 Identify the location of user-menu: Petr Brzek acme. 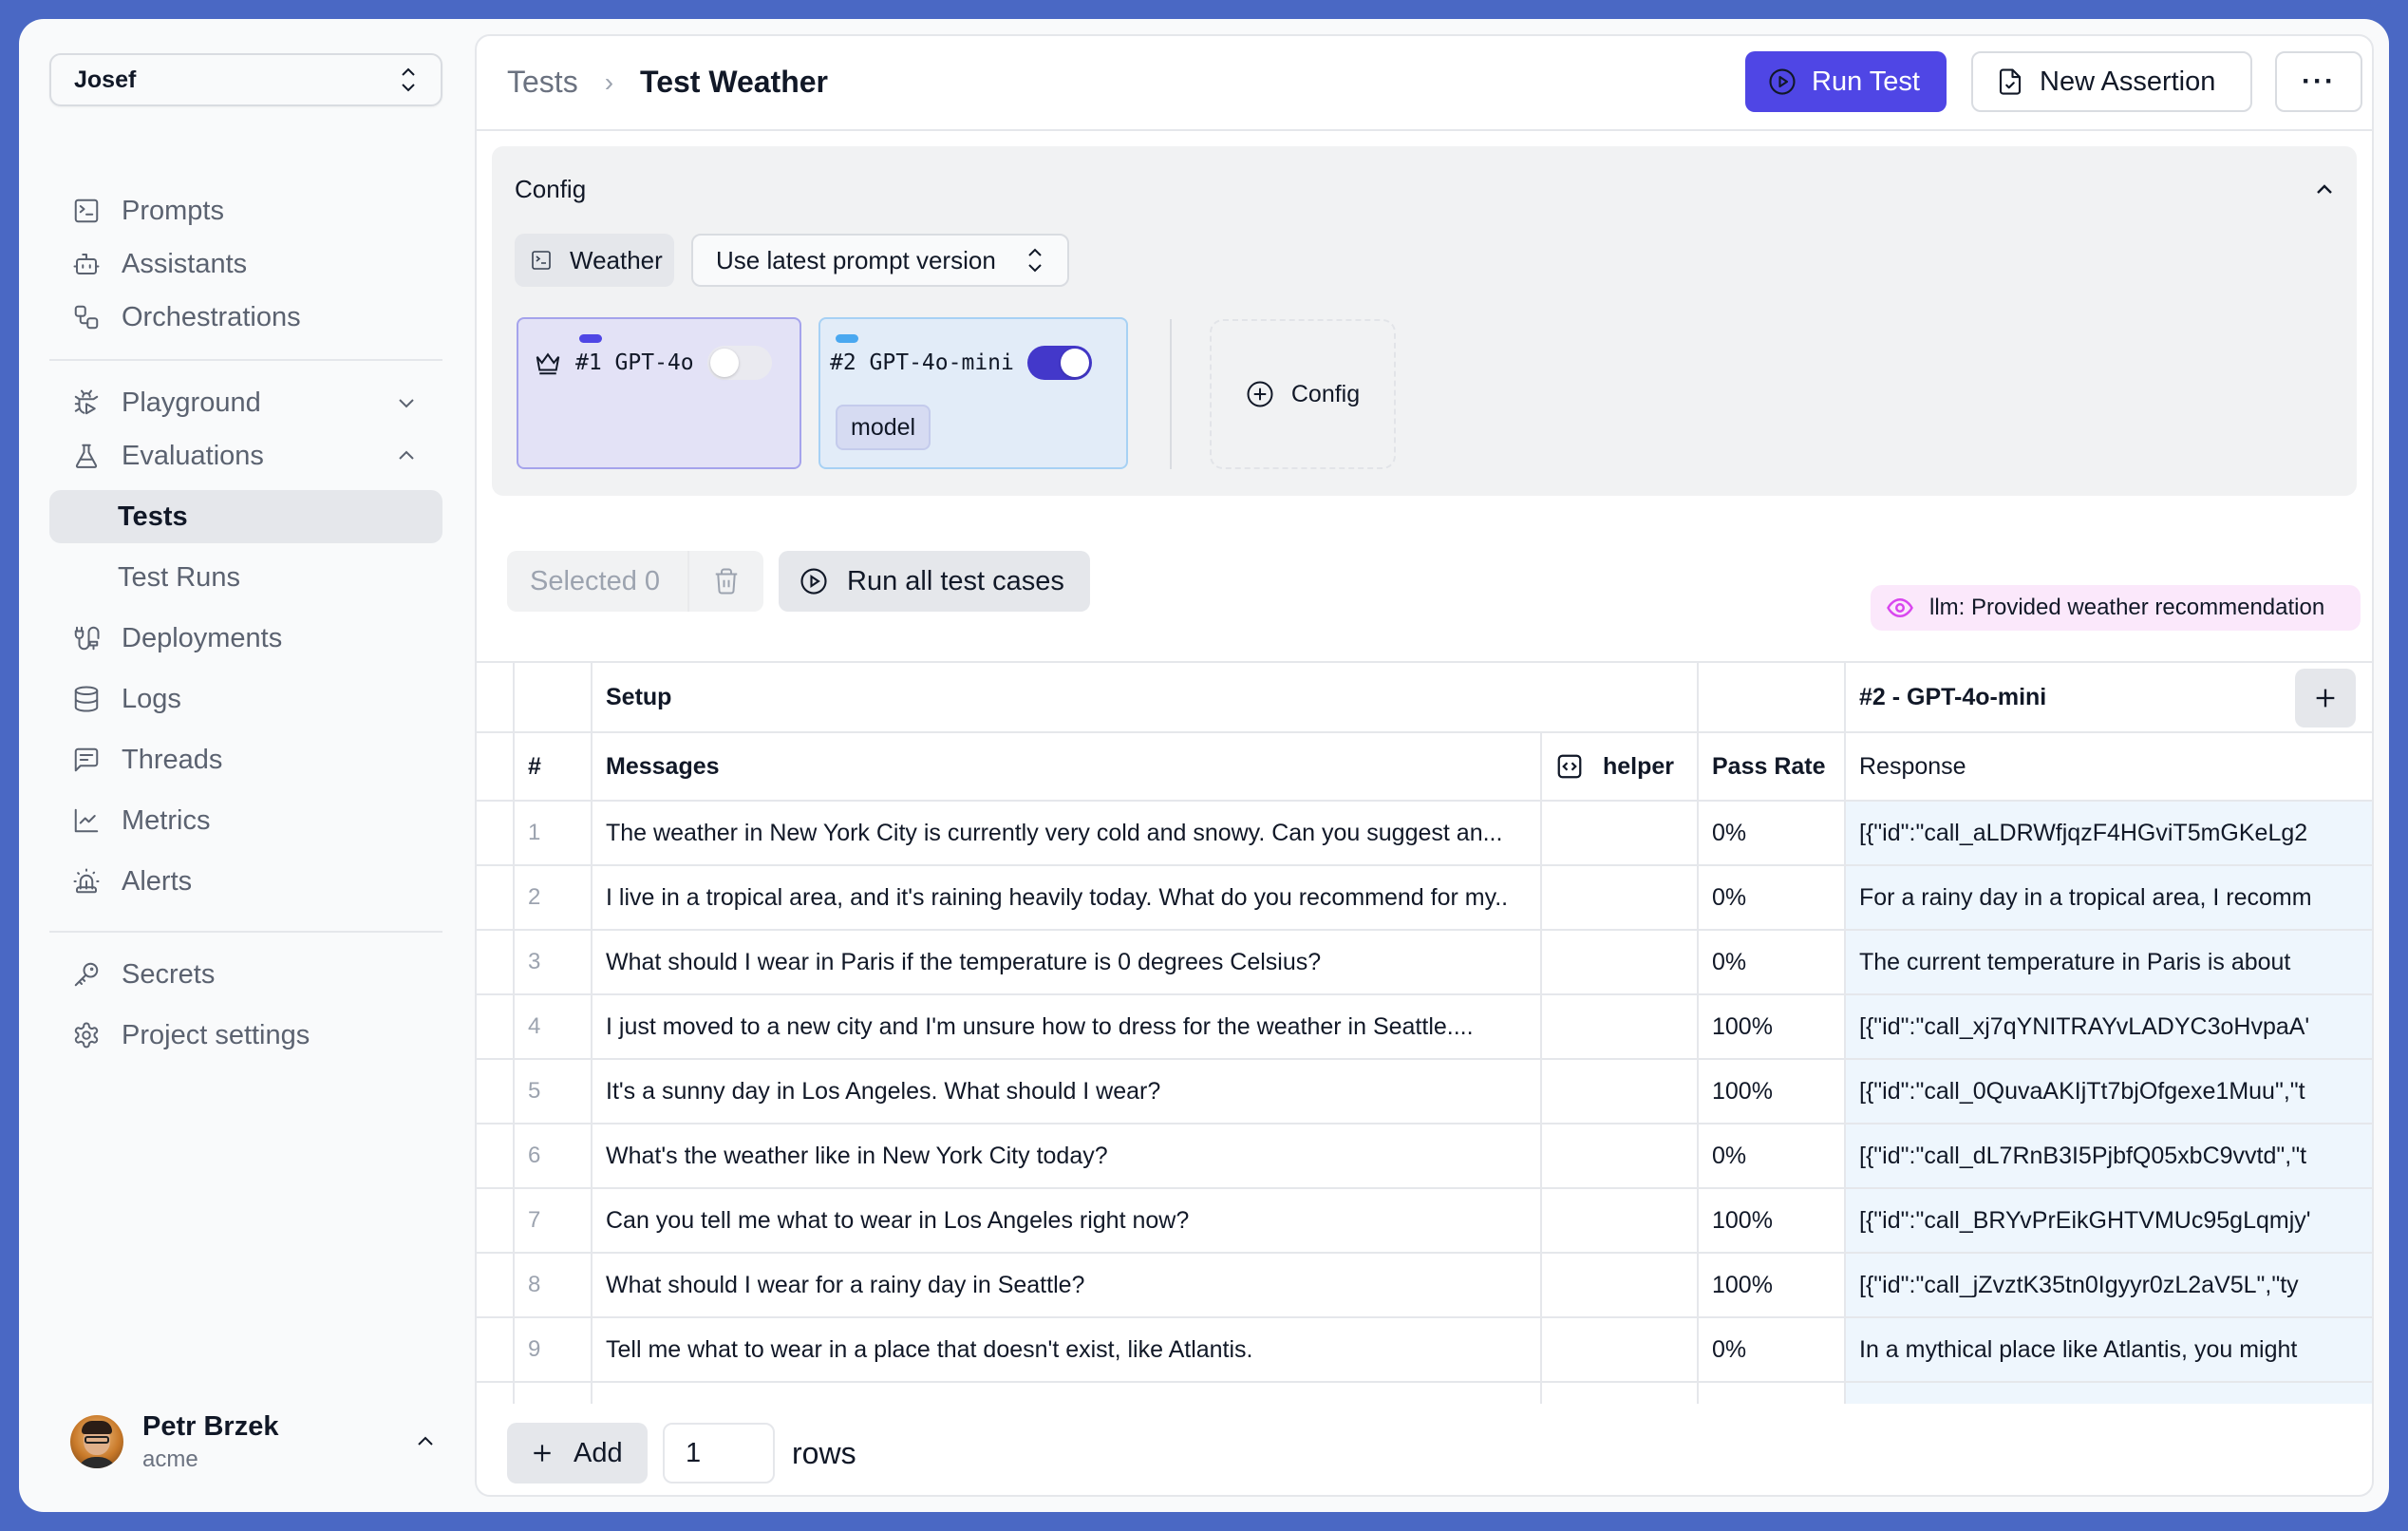
(260, 1442).